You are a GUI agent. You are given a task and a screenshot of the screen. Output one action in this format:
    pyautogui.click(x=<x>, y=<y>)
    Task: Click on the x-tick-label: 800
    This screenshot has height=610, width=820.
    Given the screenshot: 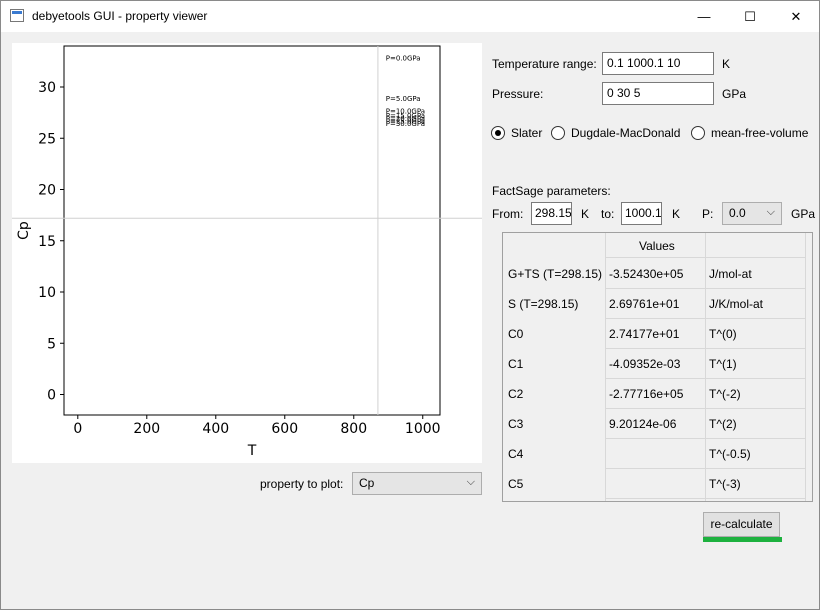 What is the action you would take?
    pyautogui.click(x=353, y=429)
    